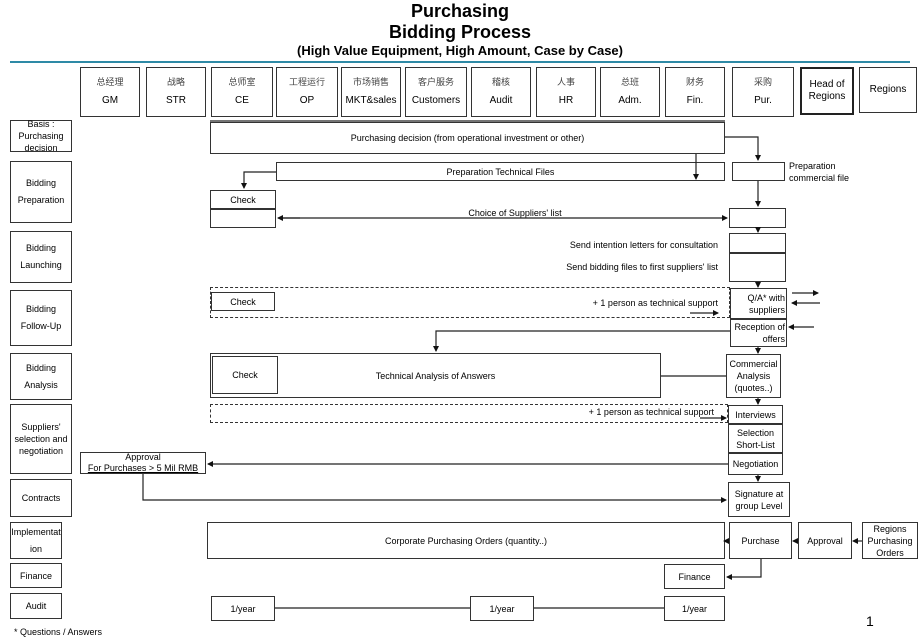 This screenshot has height=638, width=920. Describe the element at coordinates (501, 100) in the screenshot. I see `dept-audit-en: Audit` at that location.